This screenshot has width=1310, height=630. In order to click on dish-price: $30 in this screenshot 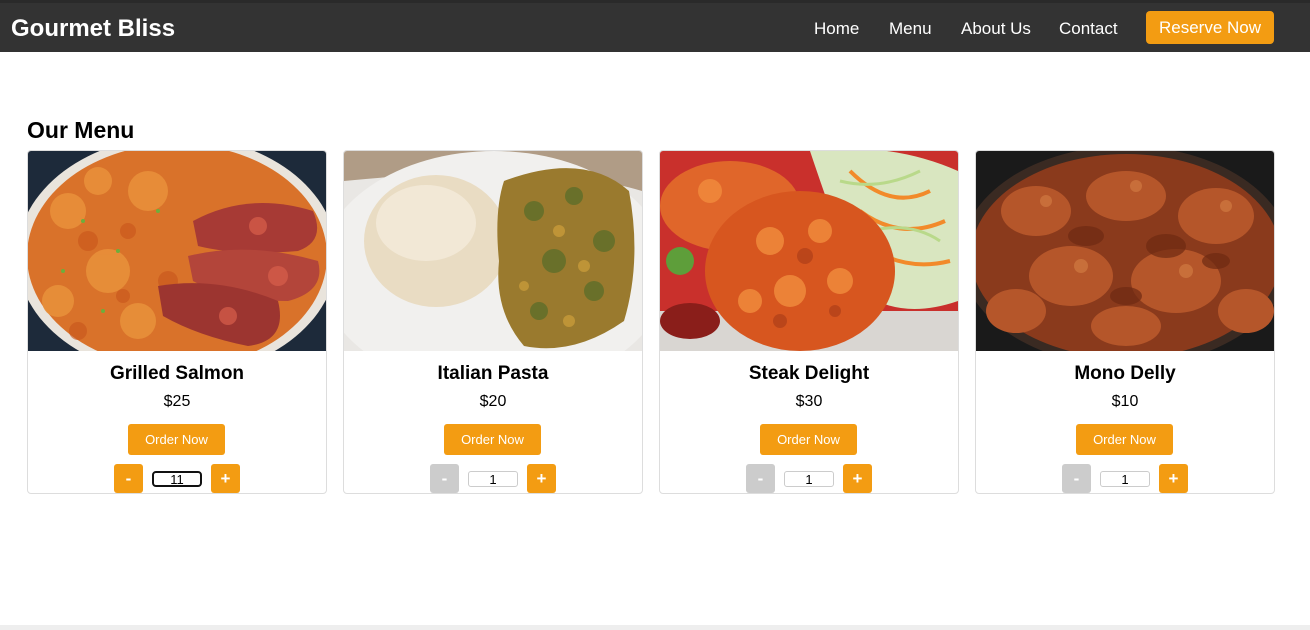, I will do `click(809, 401)`.